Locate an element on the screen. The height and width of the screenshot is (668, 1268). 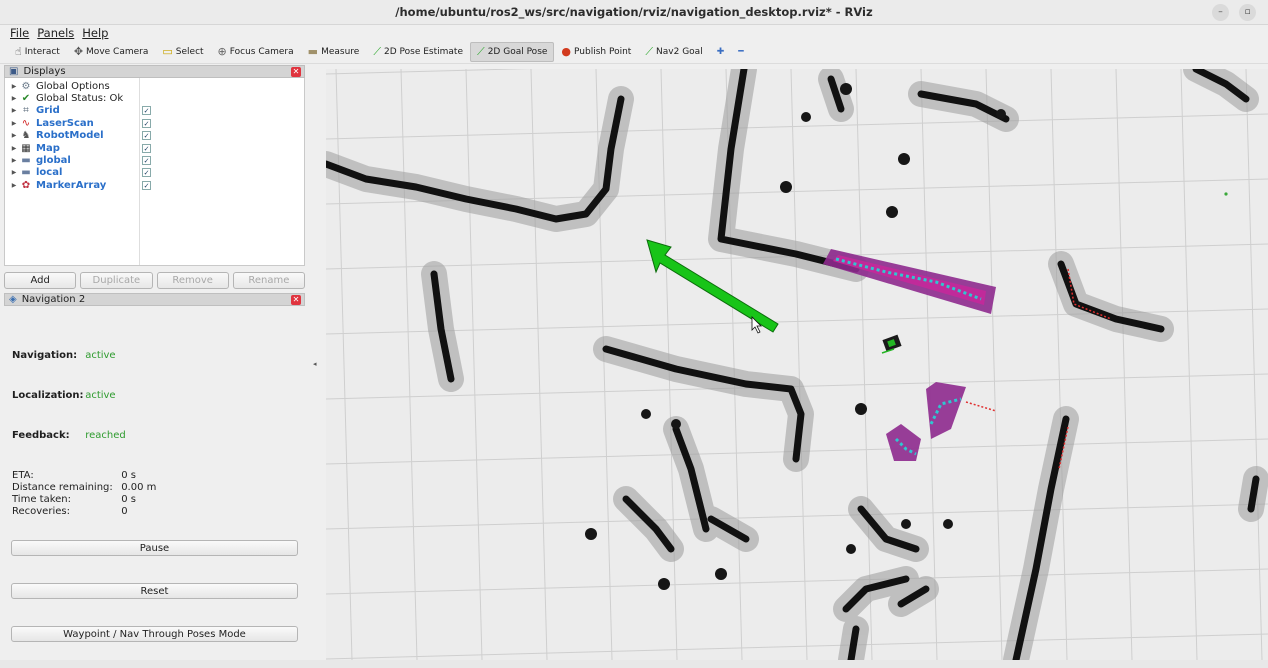
dock-collapse-handle: ◂ is located at coordinates (315, 364).